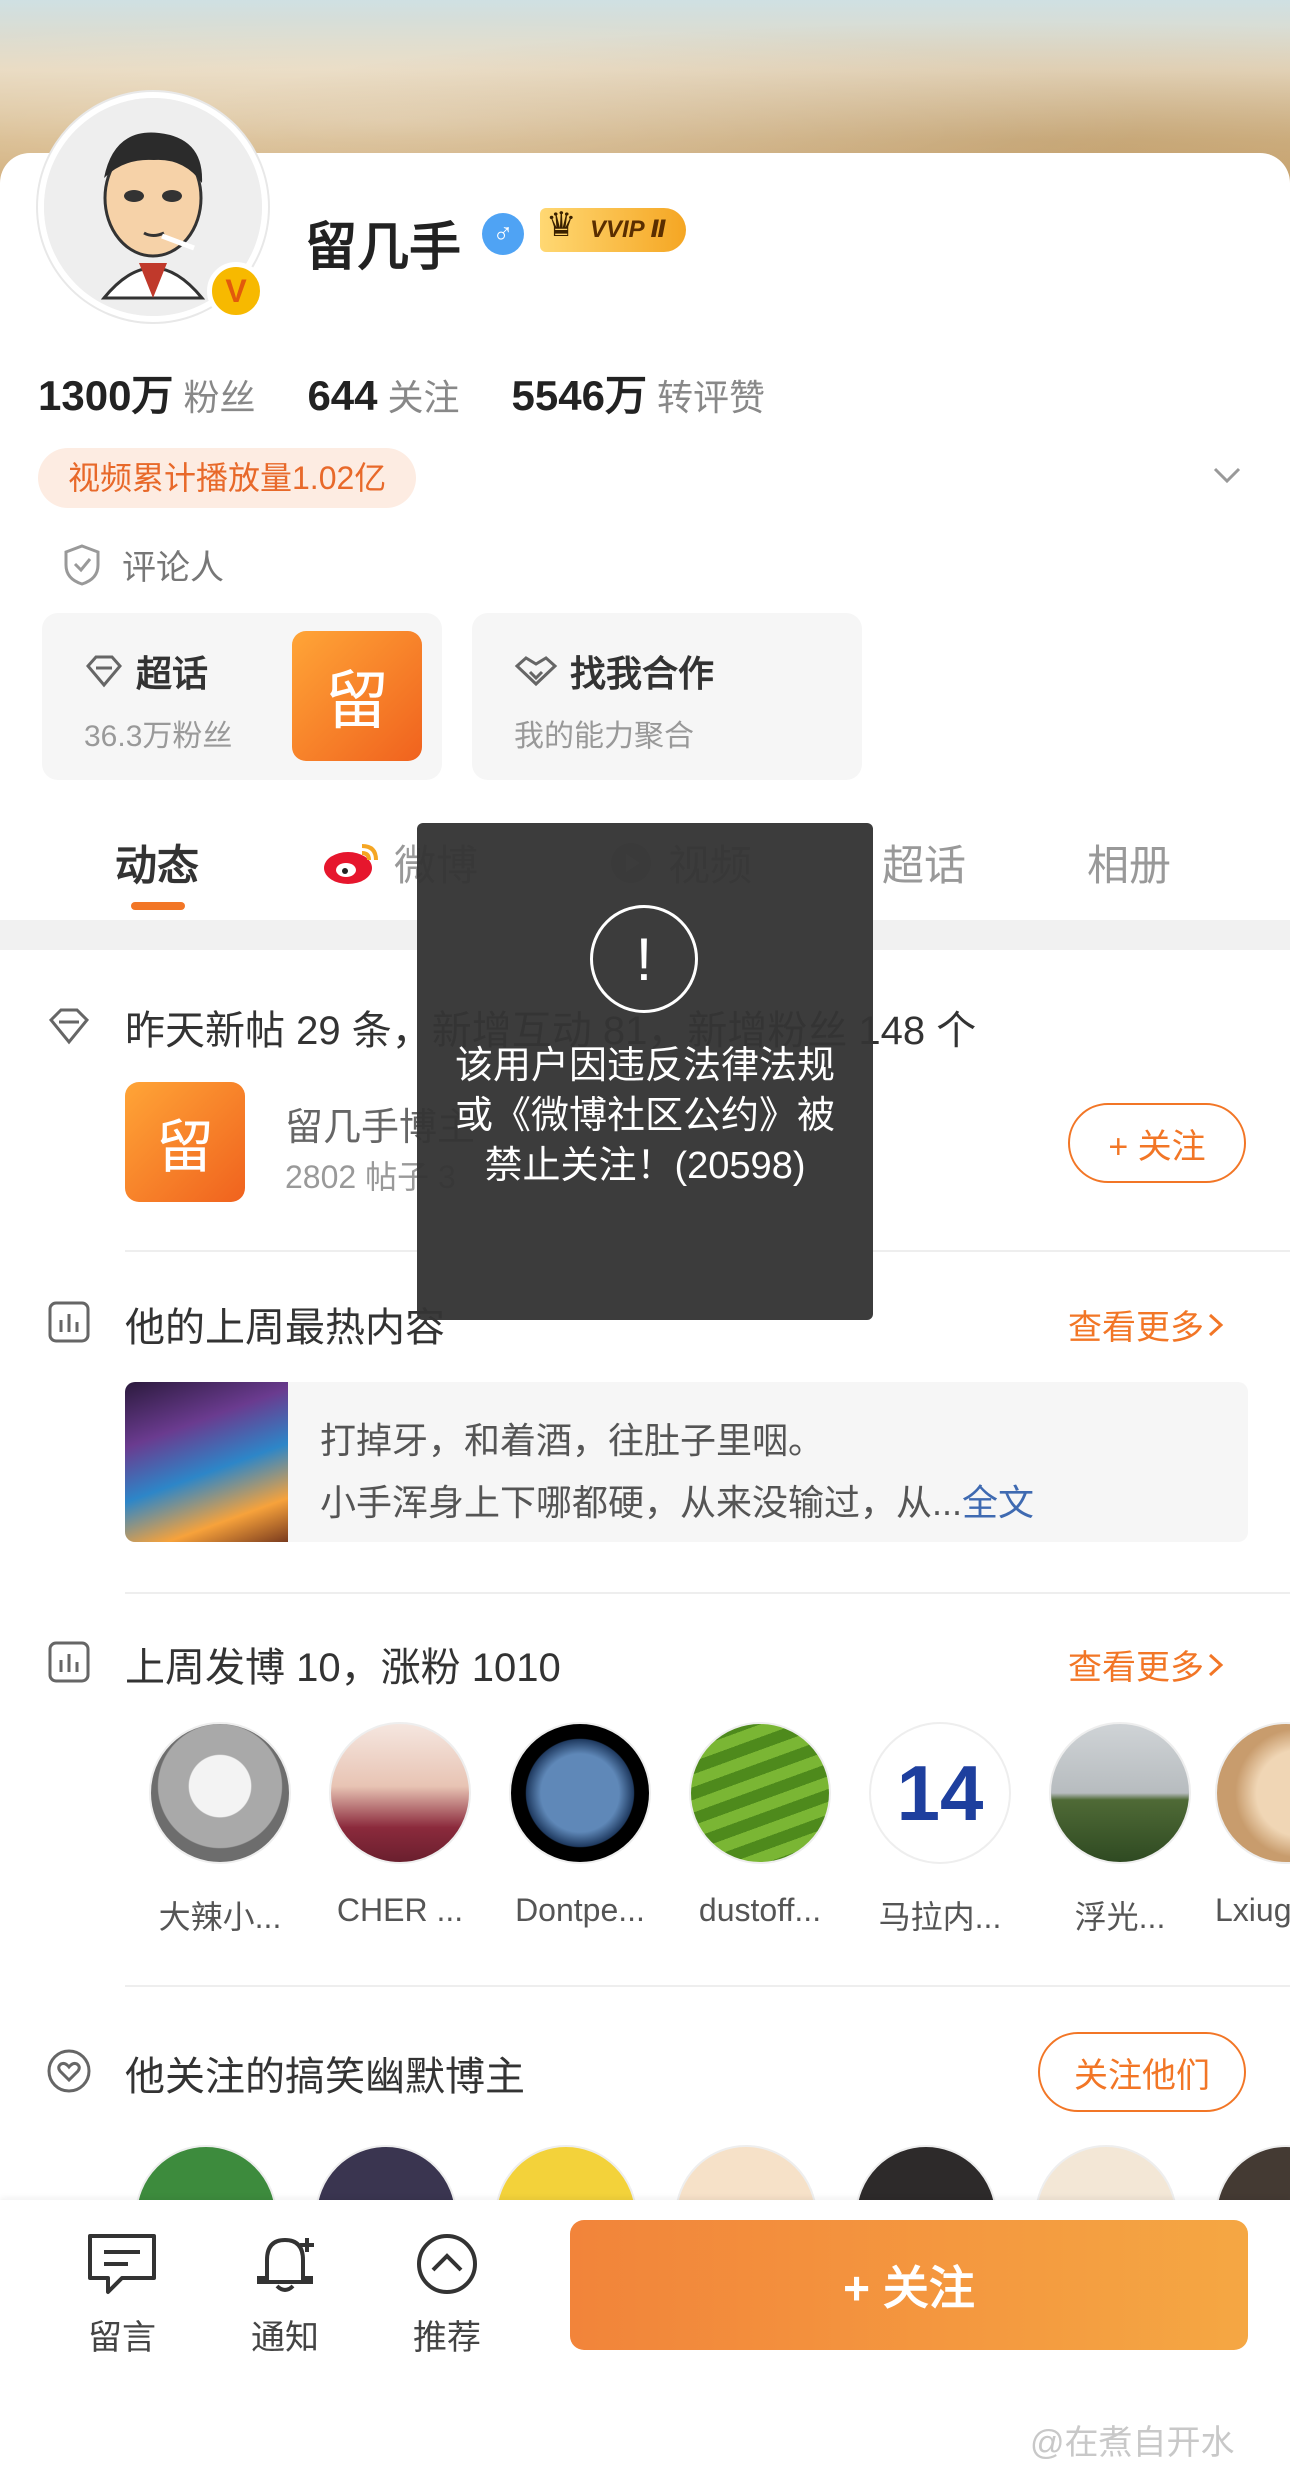  What do you see at coordinates (357, 696) in the screenshot?
I see `supertopic-logo: 留` at bounding box center [357, 696].